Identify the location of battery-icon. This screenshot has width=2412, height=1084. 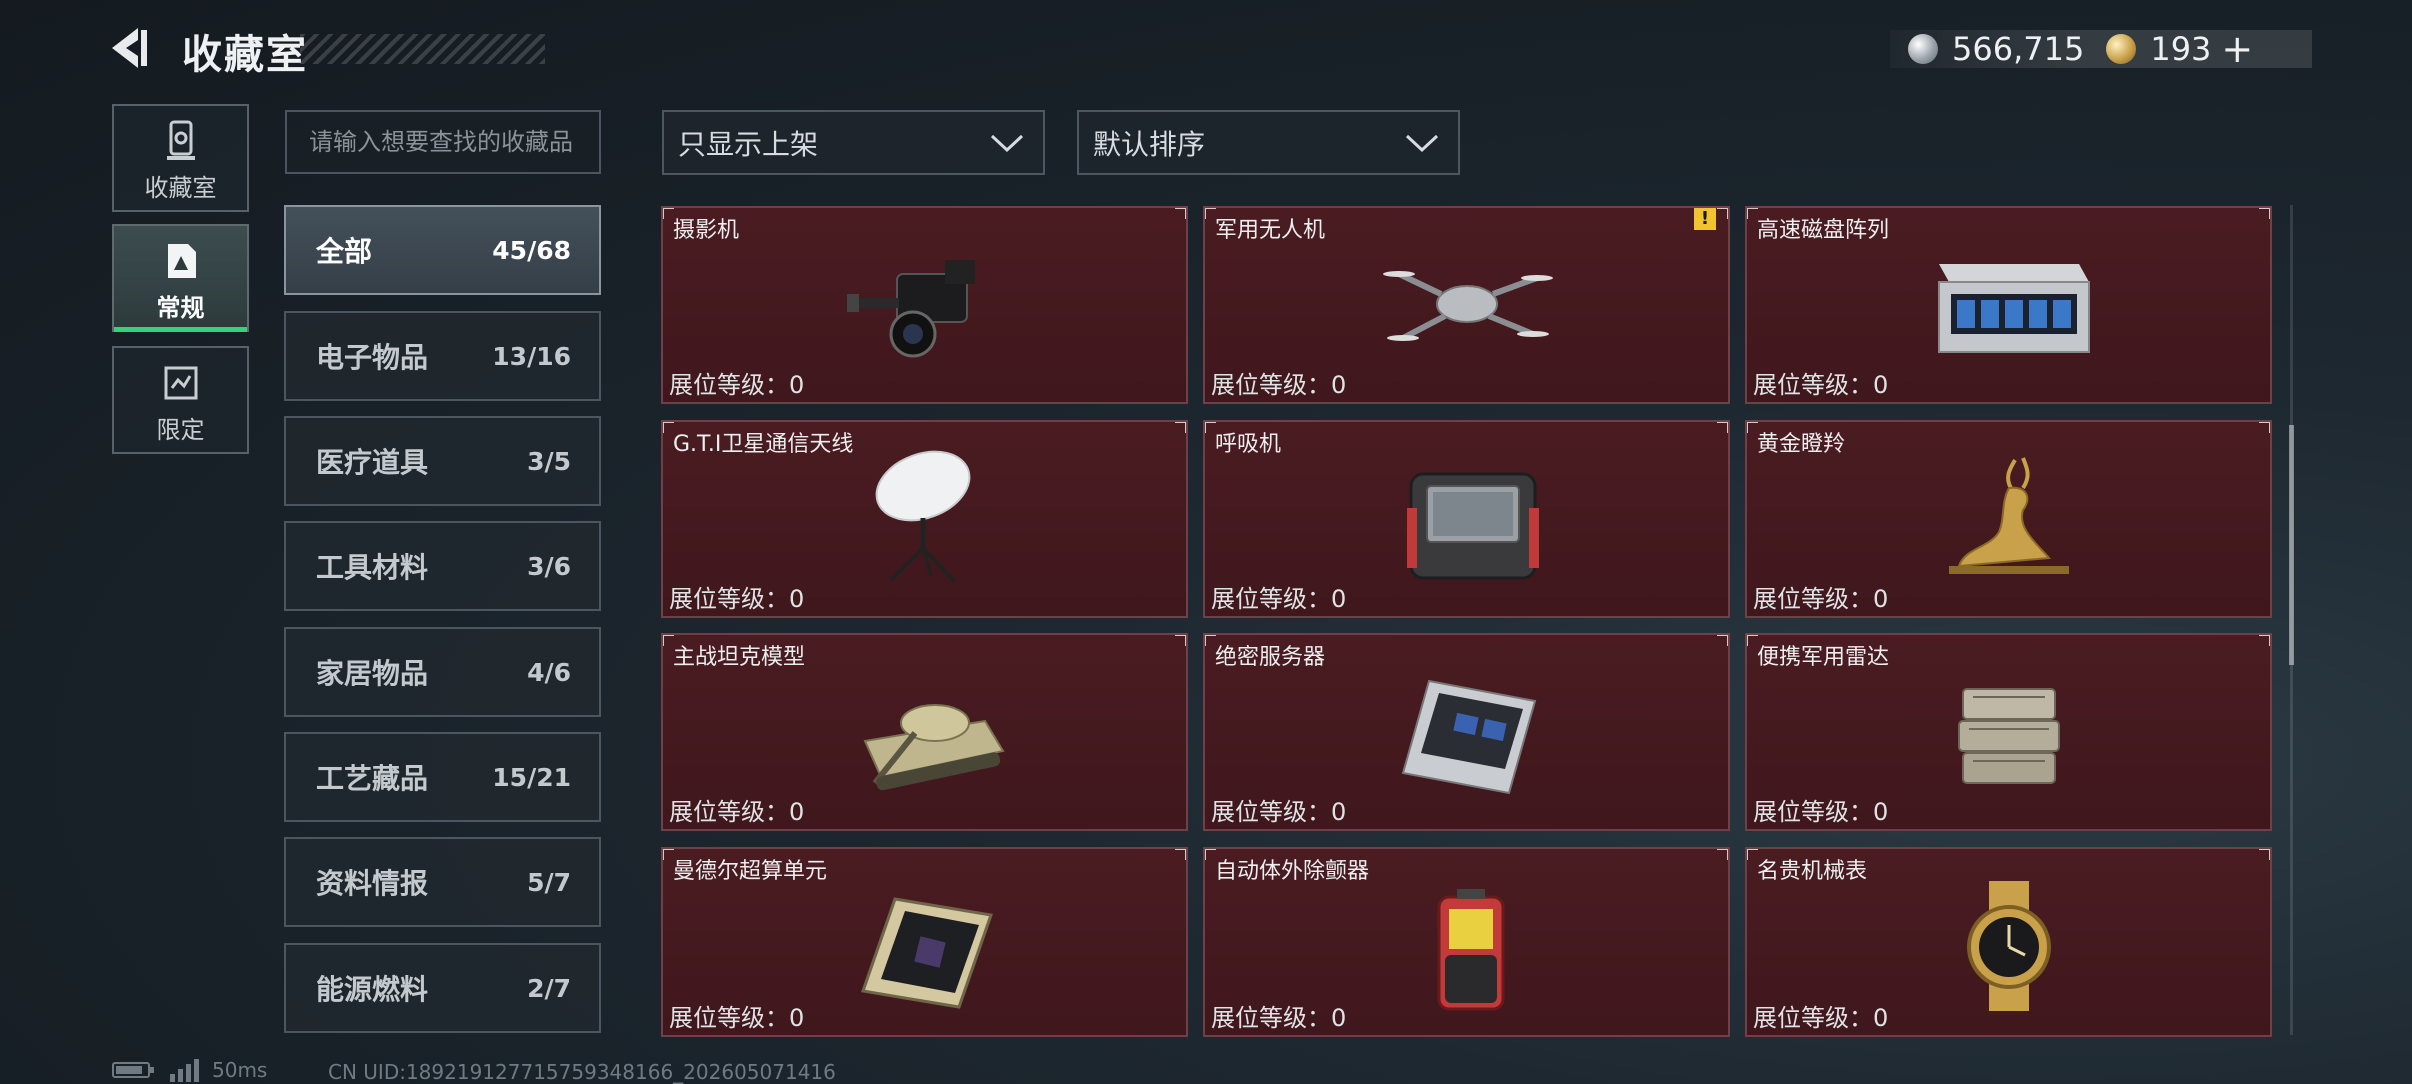
(133, 1070).